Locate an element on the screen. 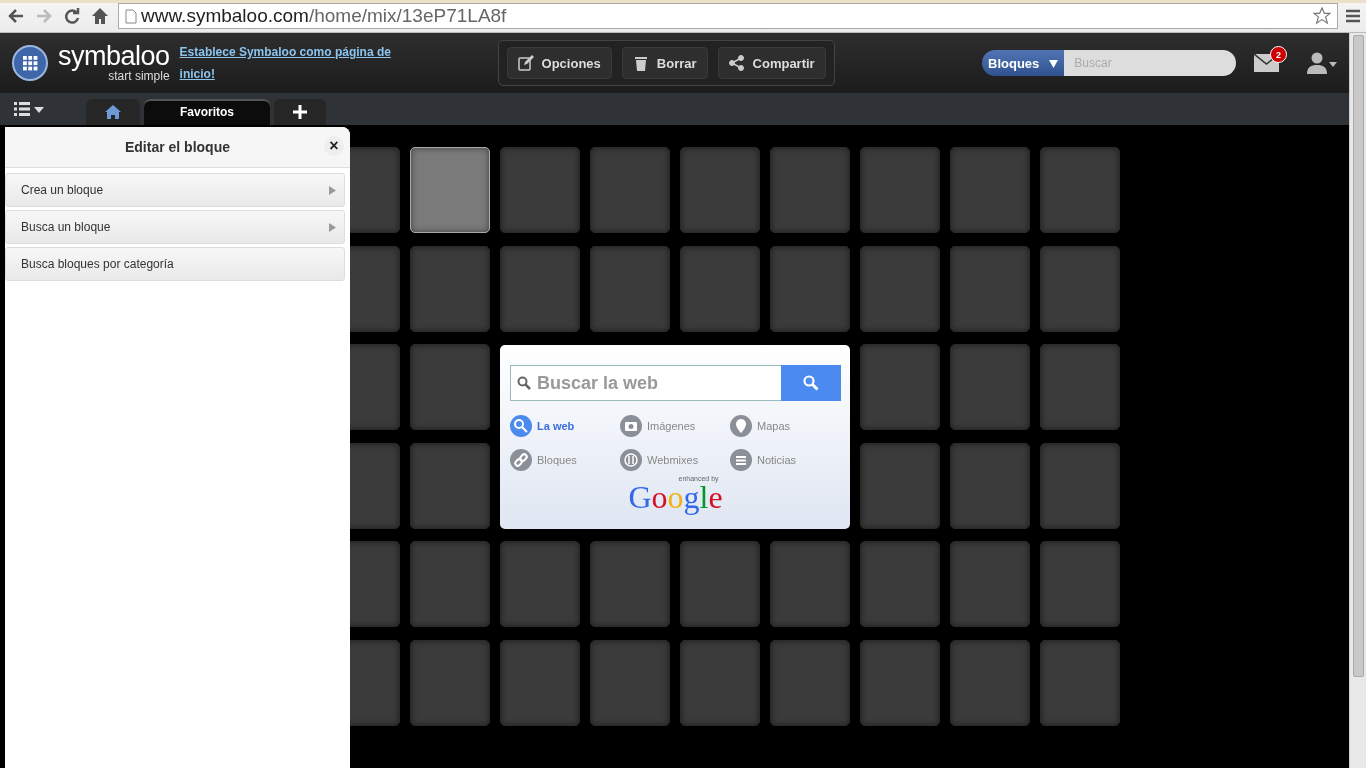 The image size is (1366, 768). toolbar-button: Compartir is located at coordinates (771, 63).